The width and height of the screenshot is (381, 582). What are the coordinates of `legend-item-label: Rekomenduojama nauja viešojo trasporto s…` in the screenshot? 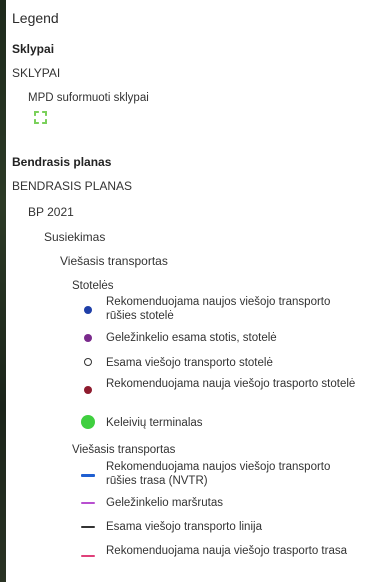 It's located at (231, 384).